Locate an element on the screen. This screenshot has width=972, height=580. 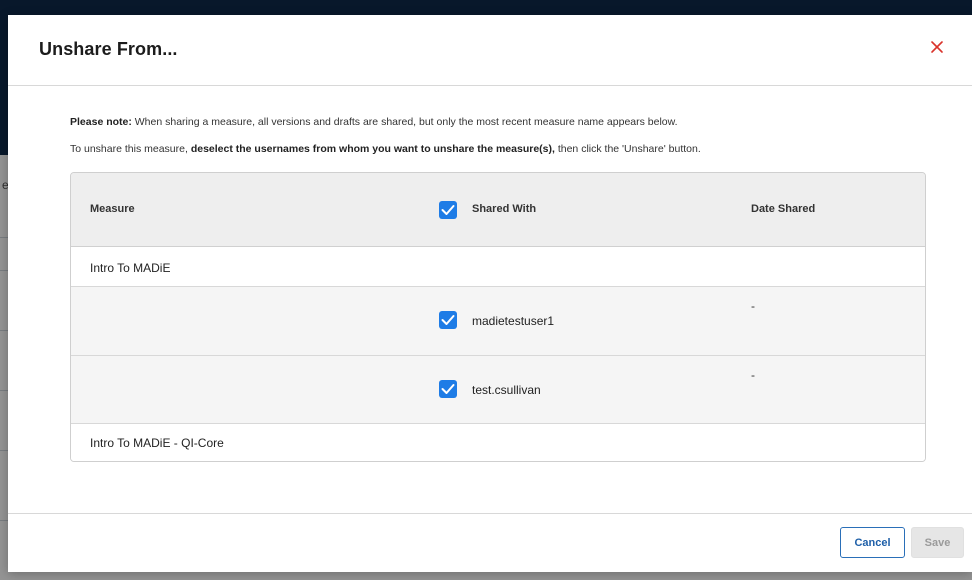
measure-name: Intro To MADiE is located at coordinates (130, 268).